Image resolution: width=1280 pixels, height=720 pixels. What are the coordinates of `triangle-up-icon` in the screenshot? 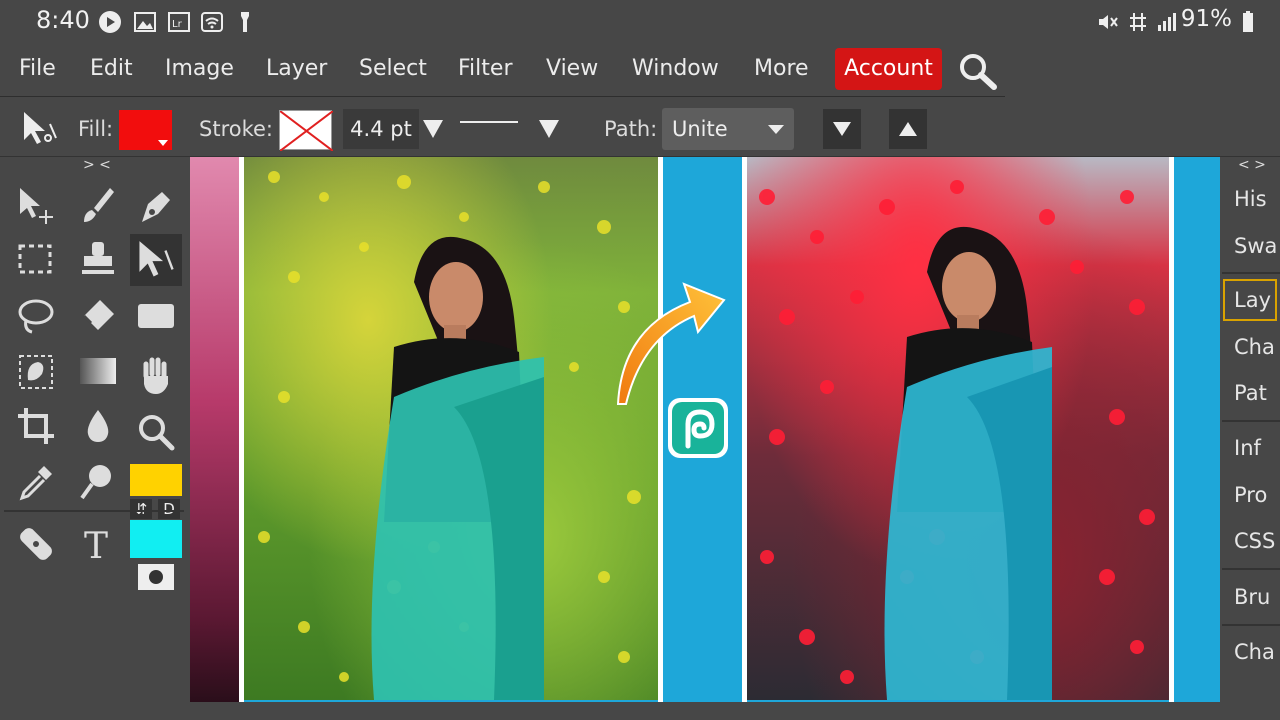 It's located at (908, 129).